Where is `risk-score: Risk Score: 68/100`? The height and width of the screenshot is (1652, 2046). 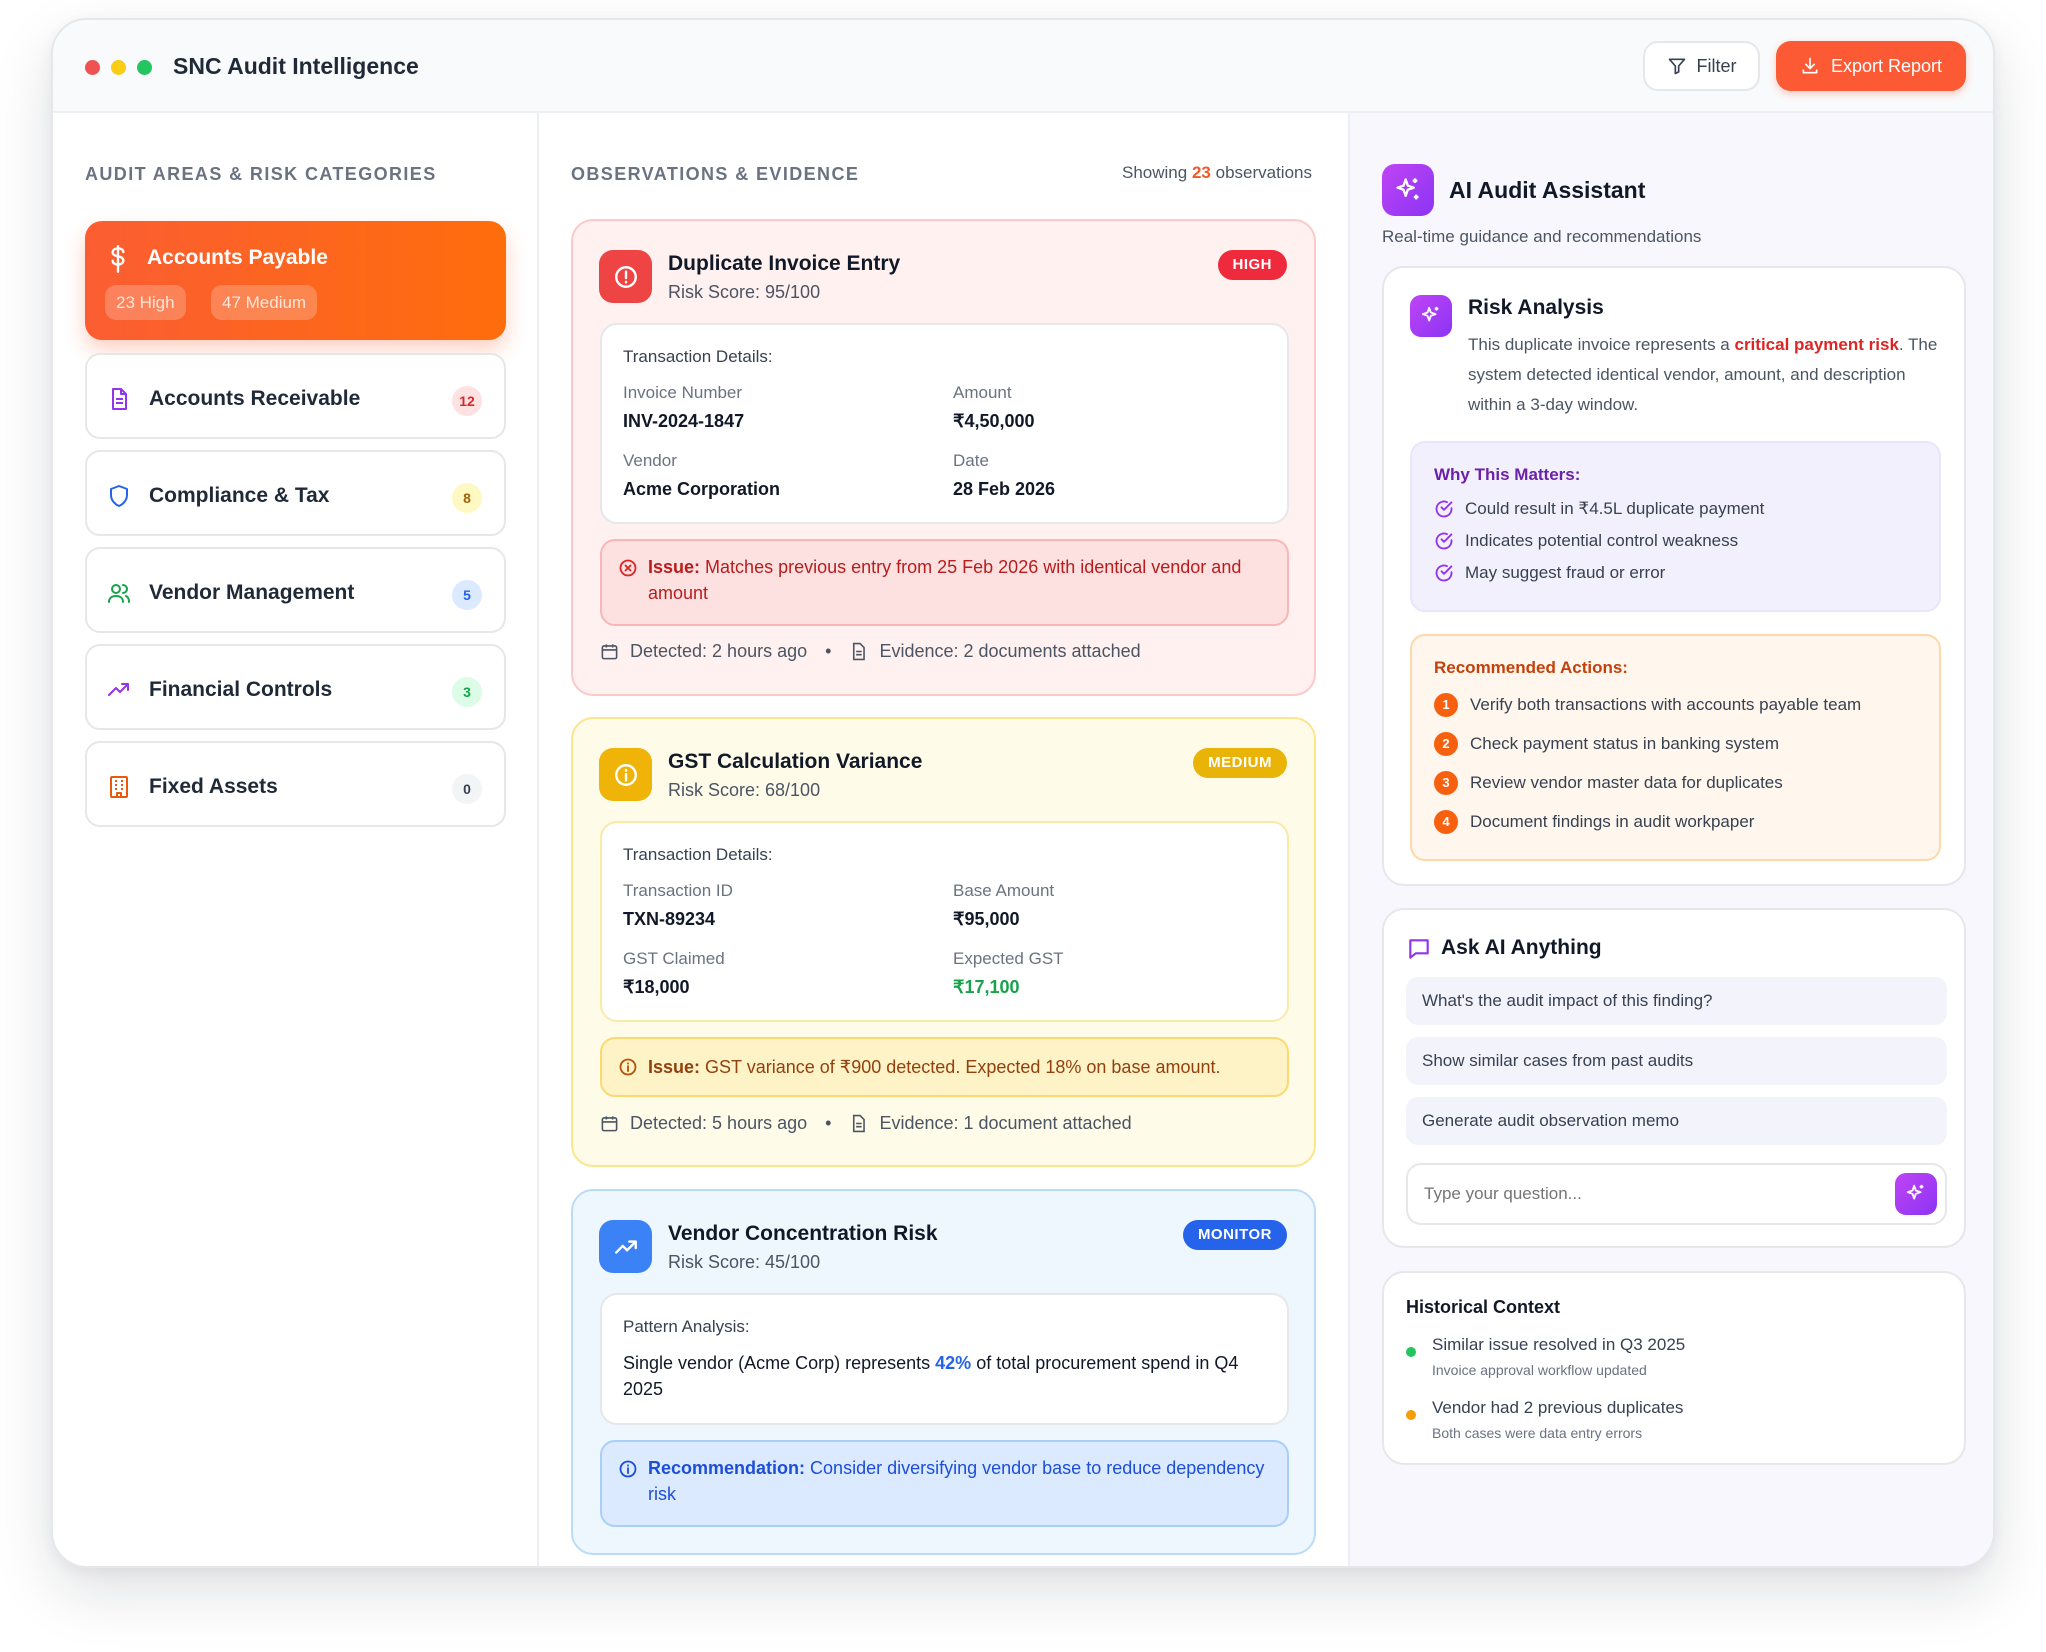
risk-score: Risk Score: 68/100 is located at coordinates (744, 790).